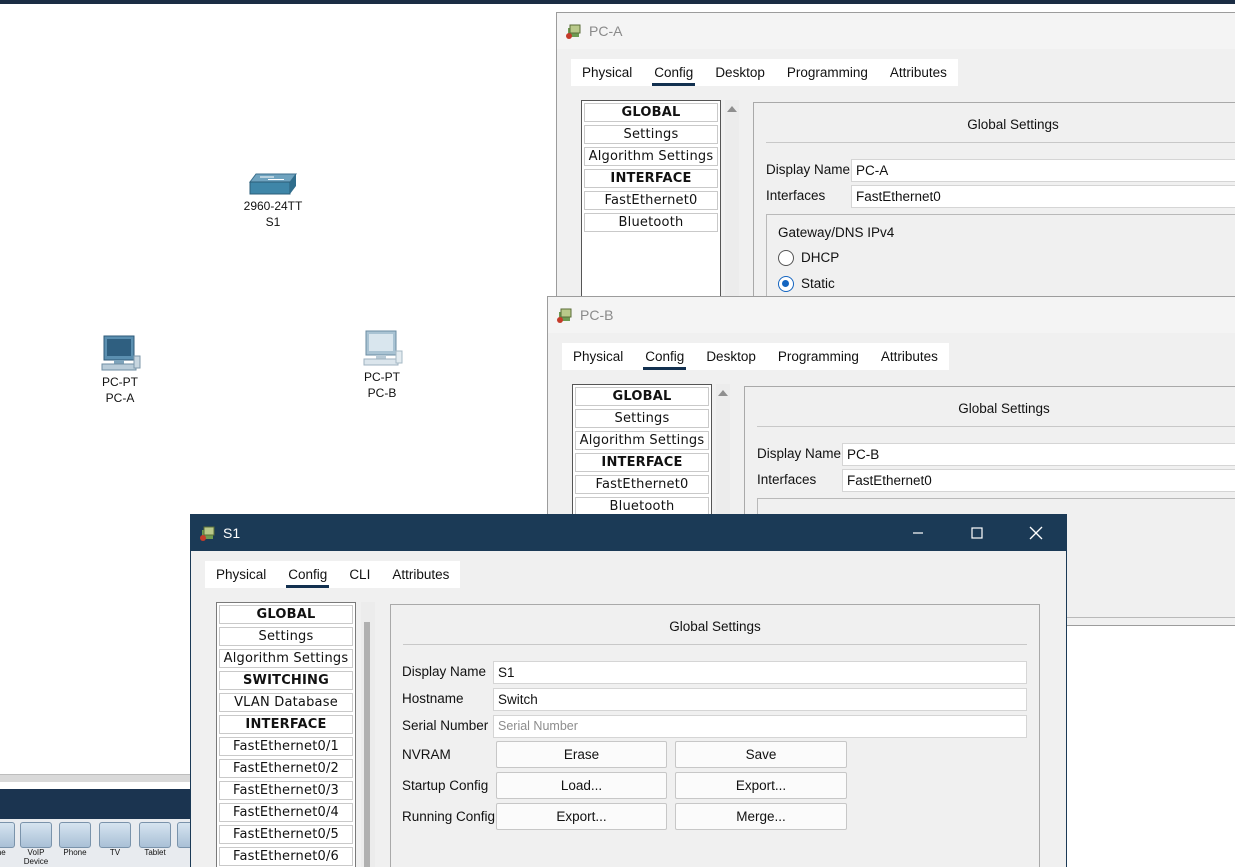 The width and height of the screenshot is (1235, 867). What do you see at coordinates (95, 778) in the screenshot?
I see `workspace-horizontal-scrollbar` at bounding box center [95, 778].